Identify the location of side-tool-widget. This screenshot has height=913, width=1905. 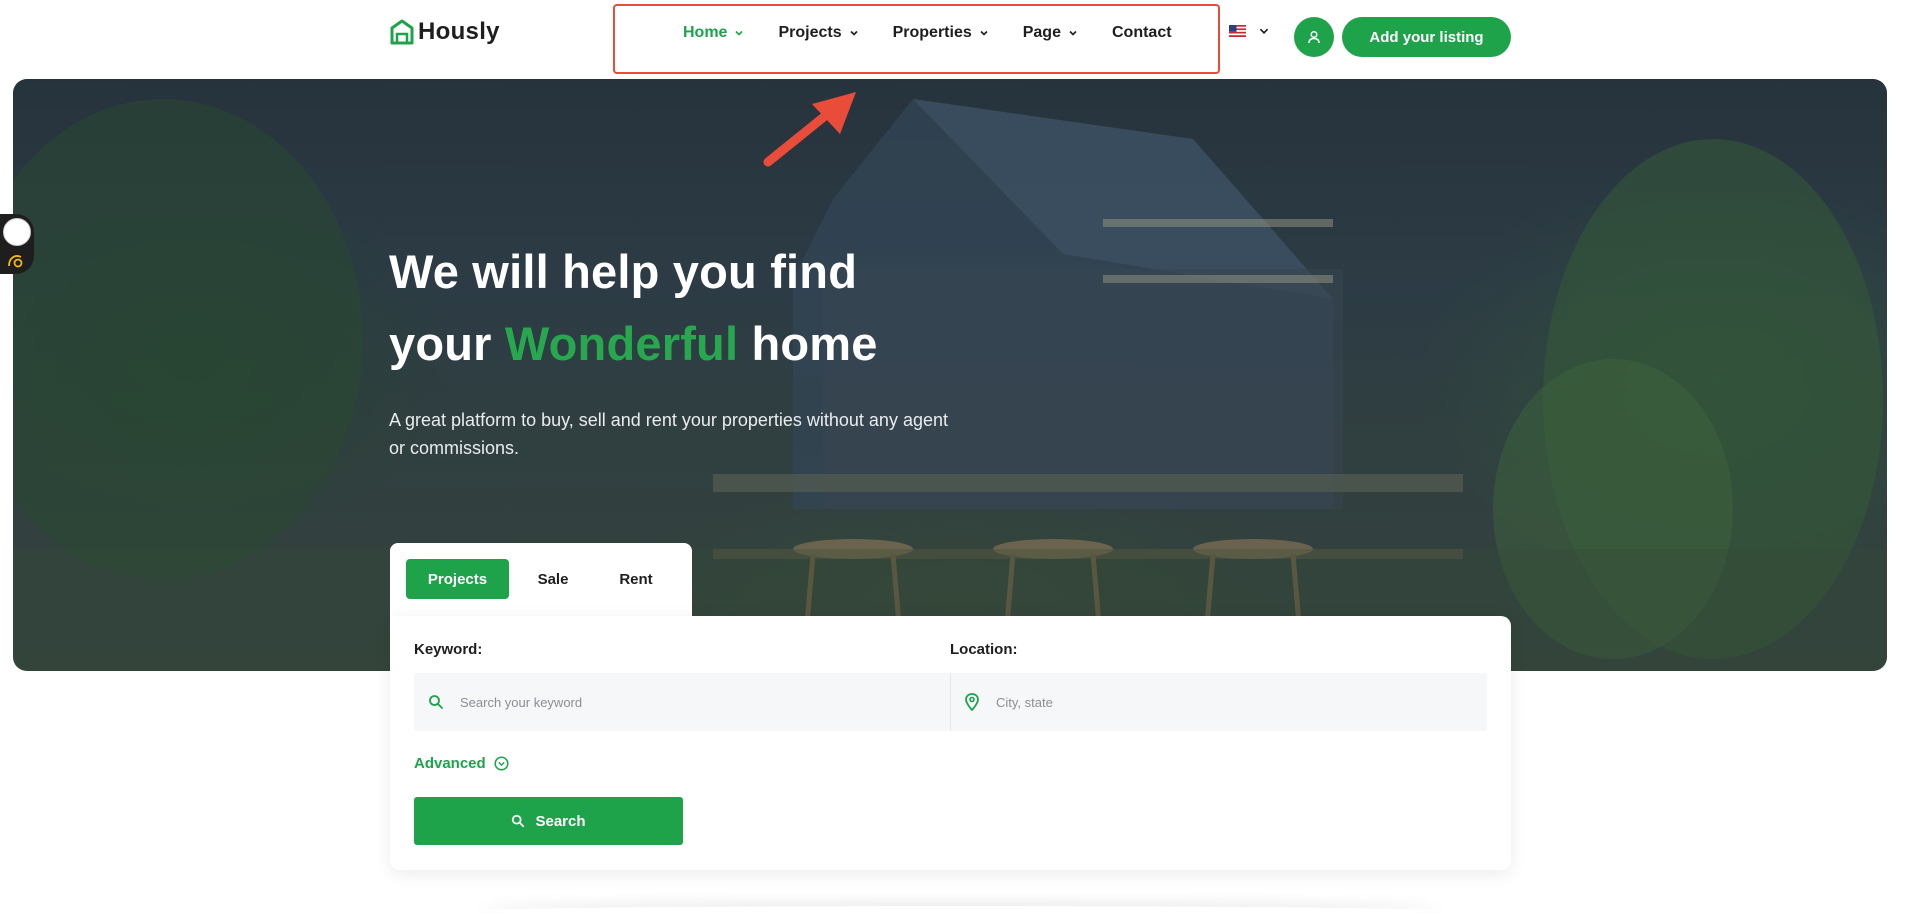
(17, 244).